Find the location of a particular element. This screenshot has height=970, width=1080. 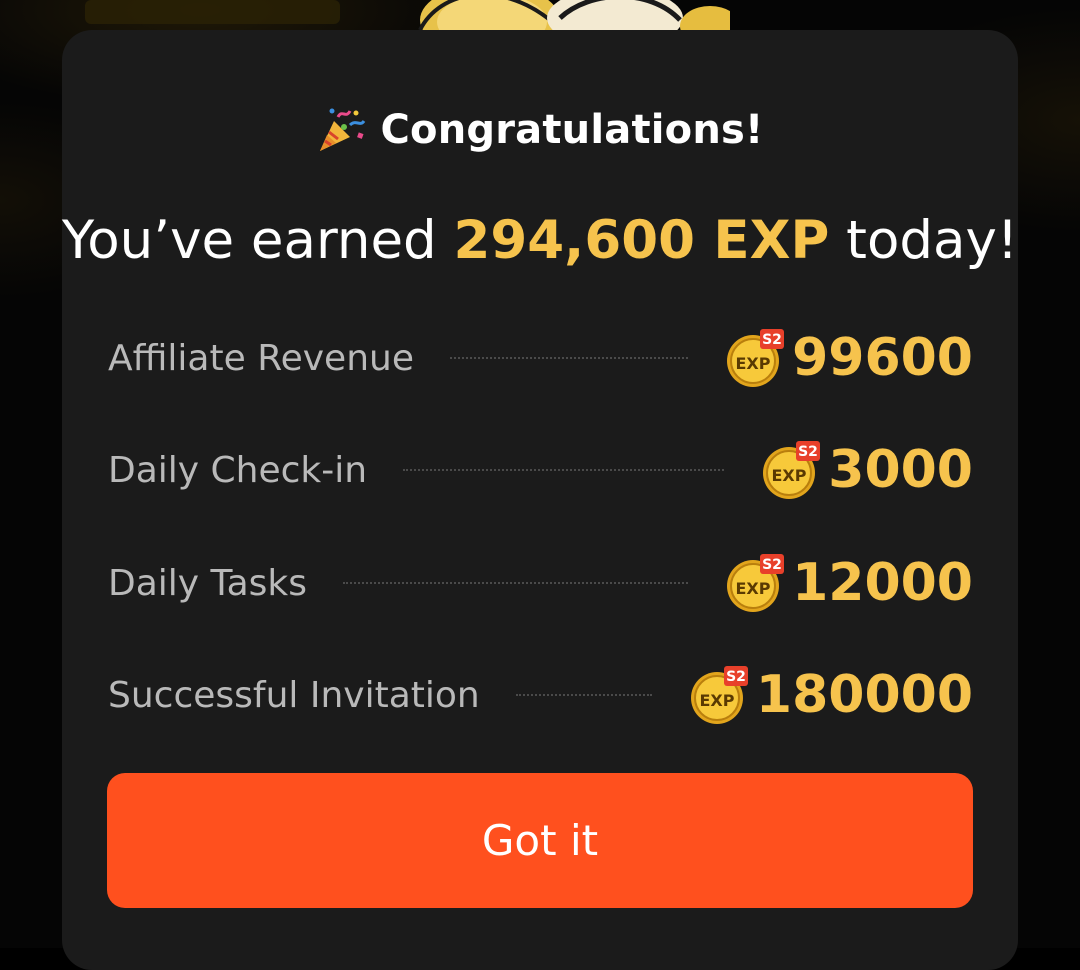

reward-row-daily-check-in: Daily Check-in EXP S2 3000 is located at coordinates (540, 470).